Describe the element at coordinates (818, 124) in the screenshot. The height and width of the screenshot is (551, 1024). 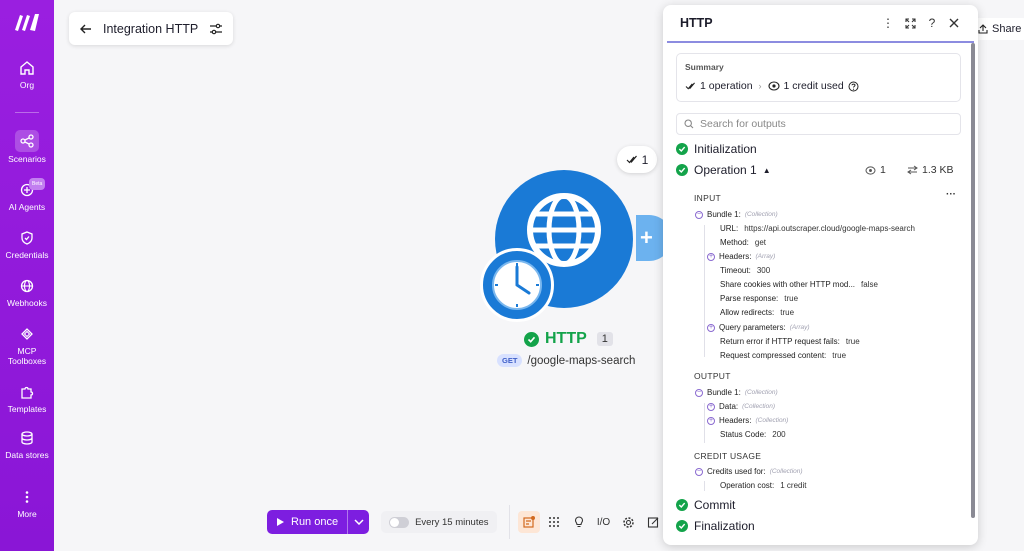
I see `output-search-input: Search for outputs` at that location.